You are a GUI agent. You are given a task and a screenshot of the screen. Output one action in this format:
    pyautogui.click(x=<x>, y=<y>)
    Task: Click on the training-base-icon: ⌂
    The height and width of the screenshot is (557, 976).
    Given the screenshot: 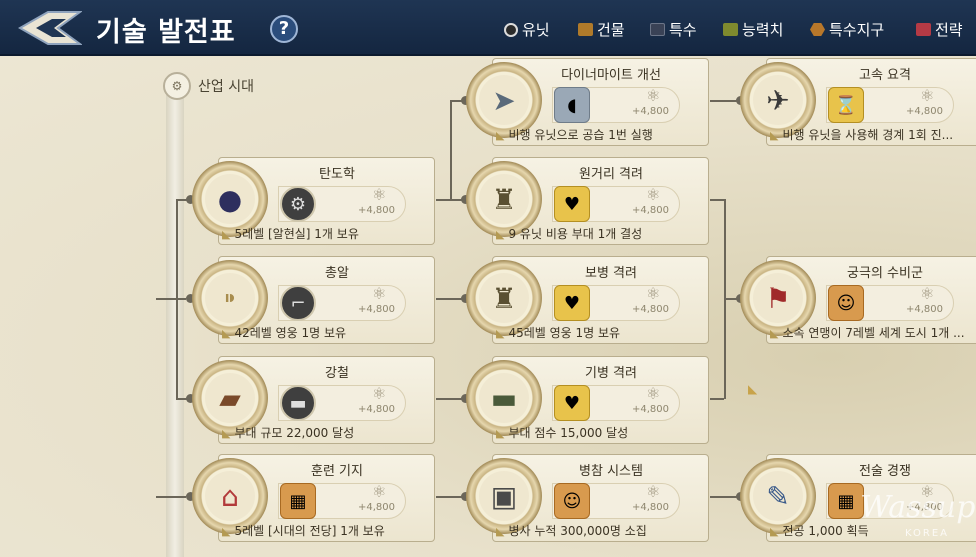 What is the action you would take?
    pyautogui.click(x=230, y=496)
    